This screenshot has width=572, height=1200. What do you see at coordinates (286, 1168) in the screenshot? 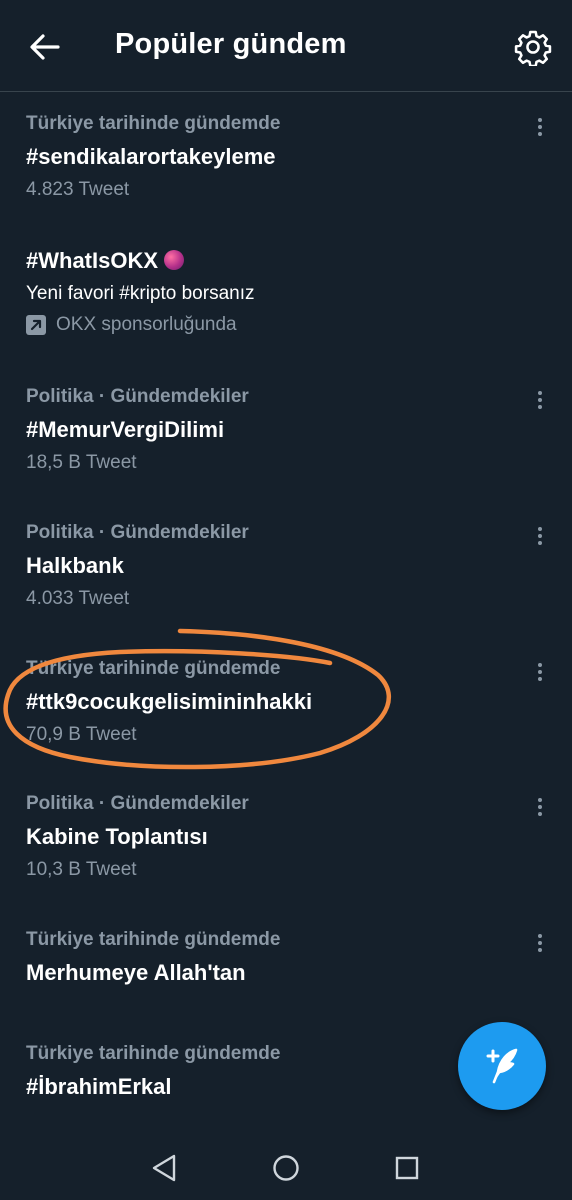
I see `nav-home-icon` at bounding box center [286, 1168].